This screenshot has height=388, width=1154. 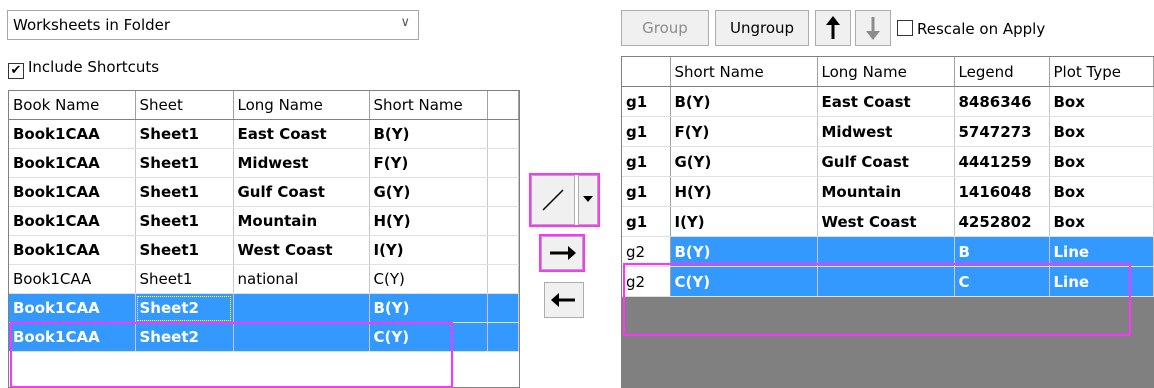 I want to click on chevron-down-icon: ∨, so click(x=405, y=22).